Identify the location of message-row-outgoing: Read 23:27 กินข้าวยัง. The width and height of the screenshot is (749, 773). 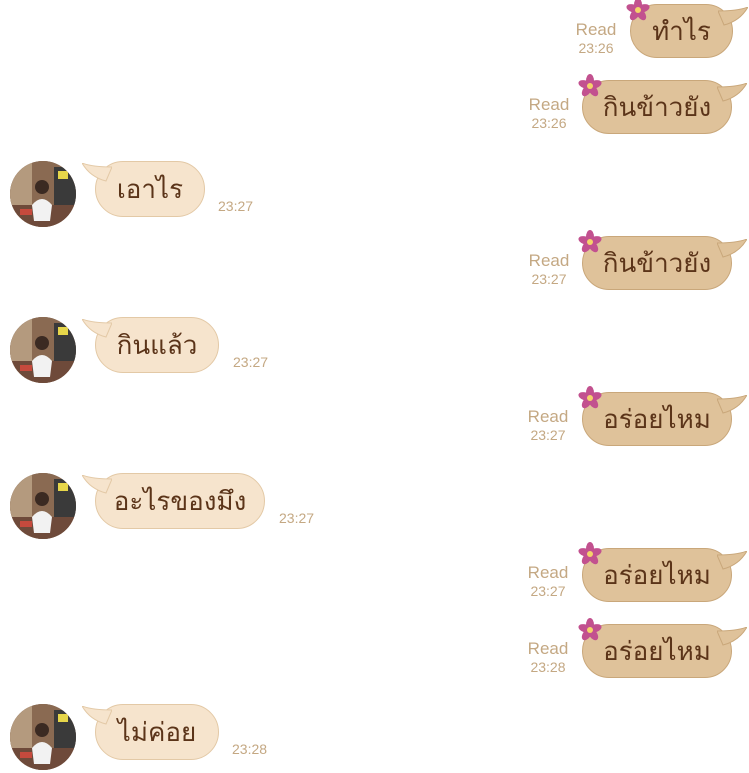
(374, 263).